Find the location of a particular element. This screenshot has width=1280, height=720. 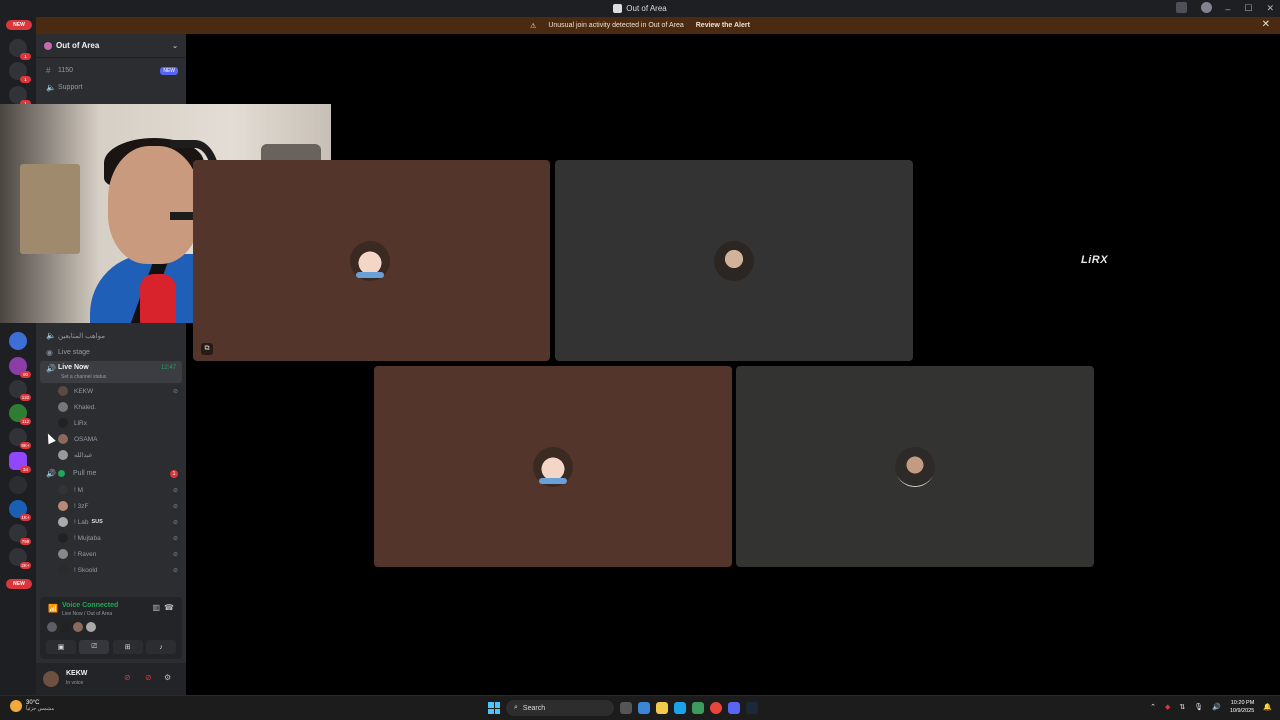

twitch-server-icon: 34 is located at coordinates (20, 462).